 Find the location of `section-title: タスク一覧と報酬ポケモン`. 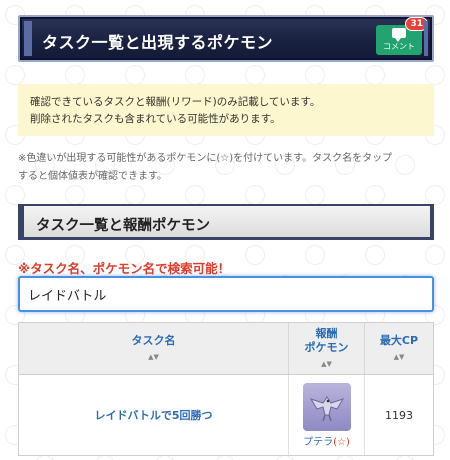

section-title: タスク一覧と報酬ポケモン is located at coordinates (123, 226).